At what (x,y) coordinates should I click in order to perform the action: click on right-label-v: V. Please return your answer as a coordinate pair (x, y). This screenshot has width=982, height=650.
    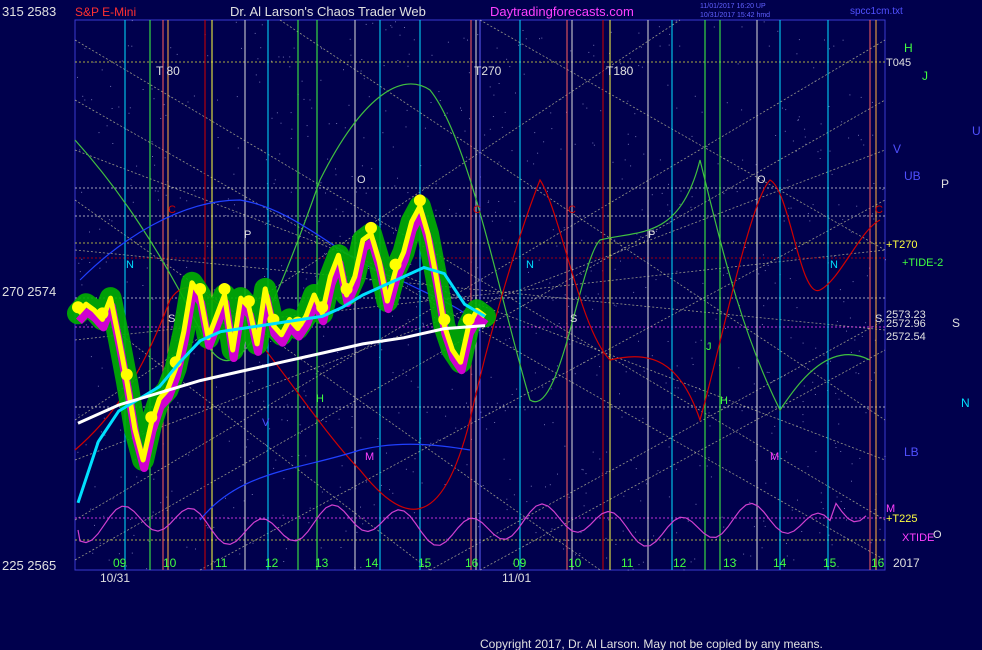
    Looking at the image, I should click on (897, 149).